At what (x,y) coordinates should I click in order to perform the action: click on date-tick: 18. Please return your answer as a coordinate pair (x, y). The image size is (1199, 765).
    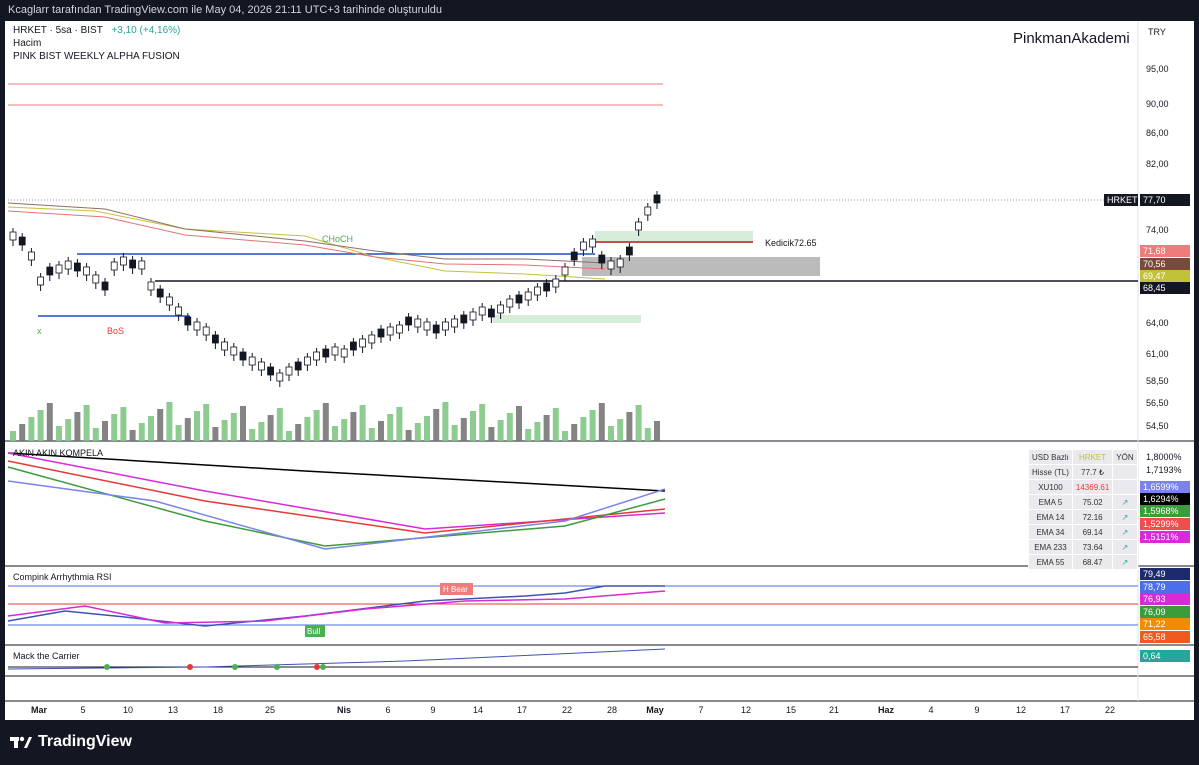
    Looking at the image, I should click on (218, 710).